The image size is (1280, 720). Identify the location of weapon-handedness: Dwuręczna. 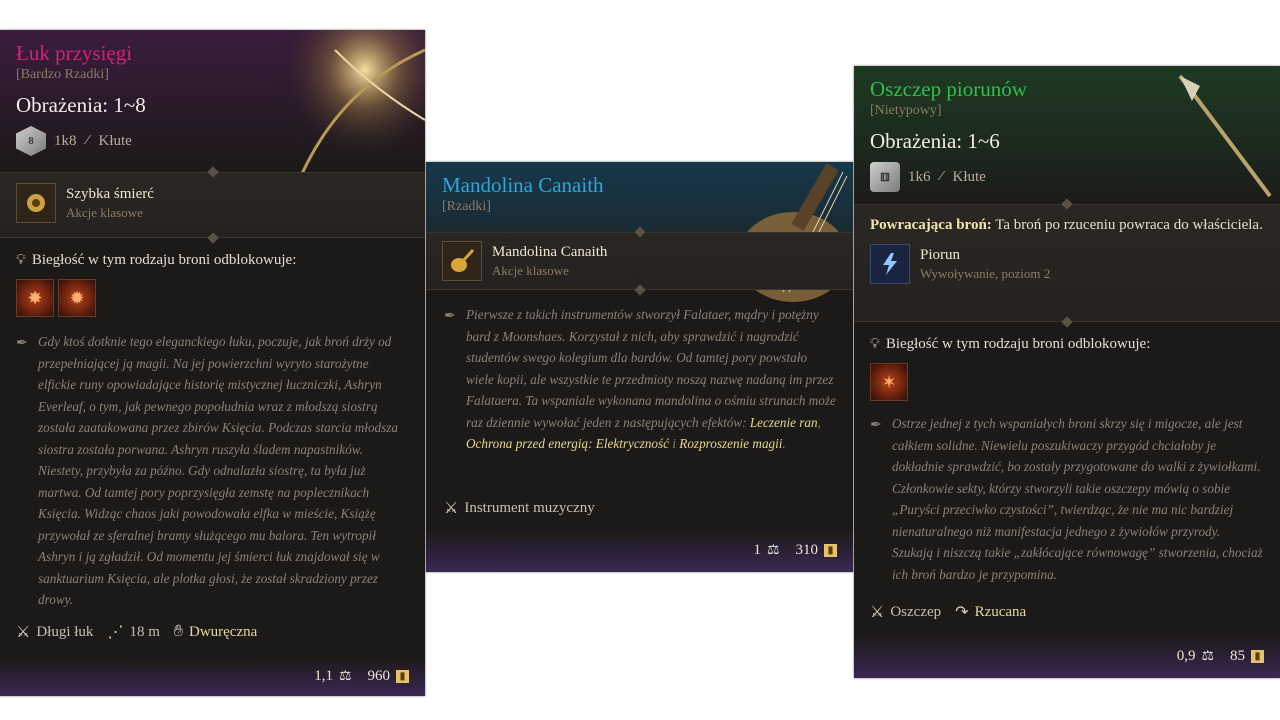
(223, 631).